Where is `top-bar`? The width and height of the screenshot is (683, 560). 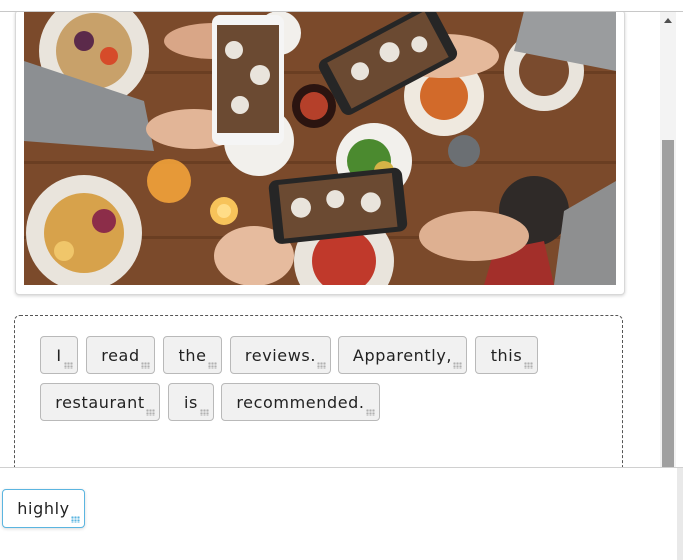 top-bar is located at coordinates (341, 6).